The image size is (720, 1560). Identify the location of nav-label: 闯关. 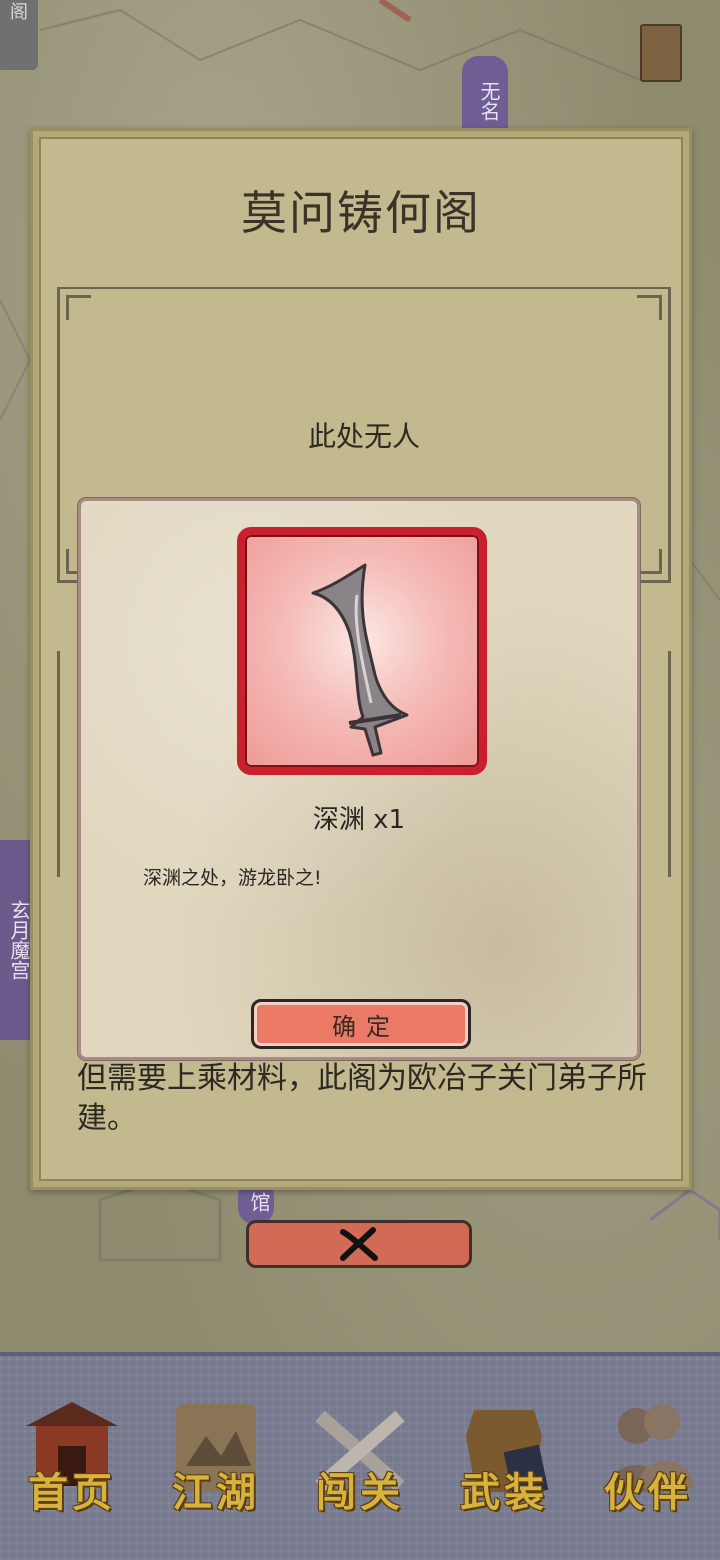
(360, 1492).